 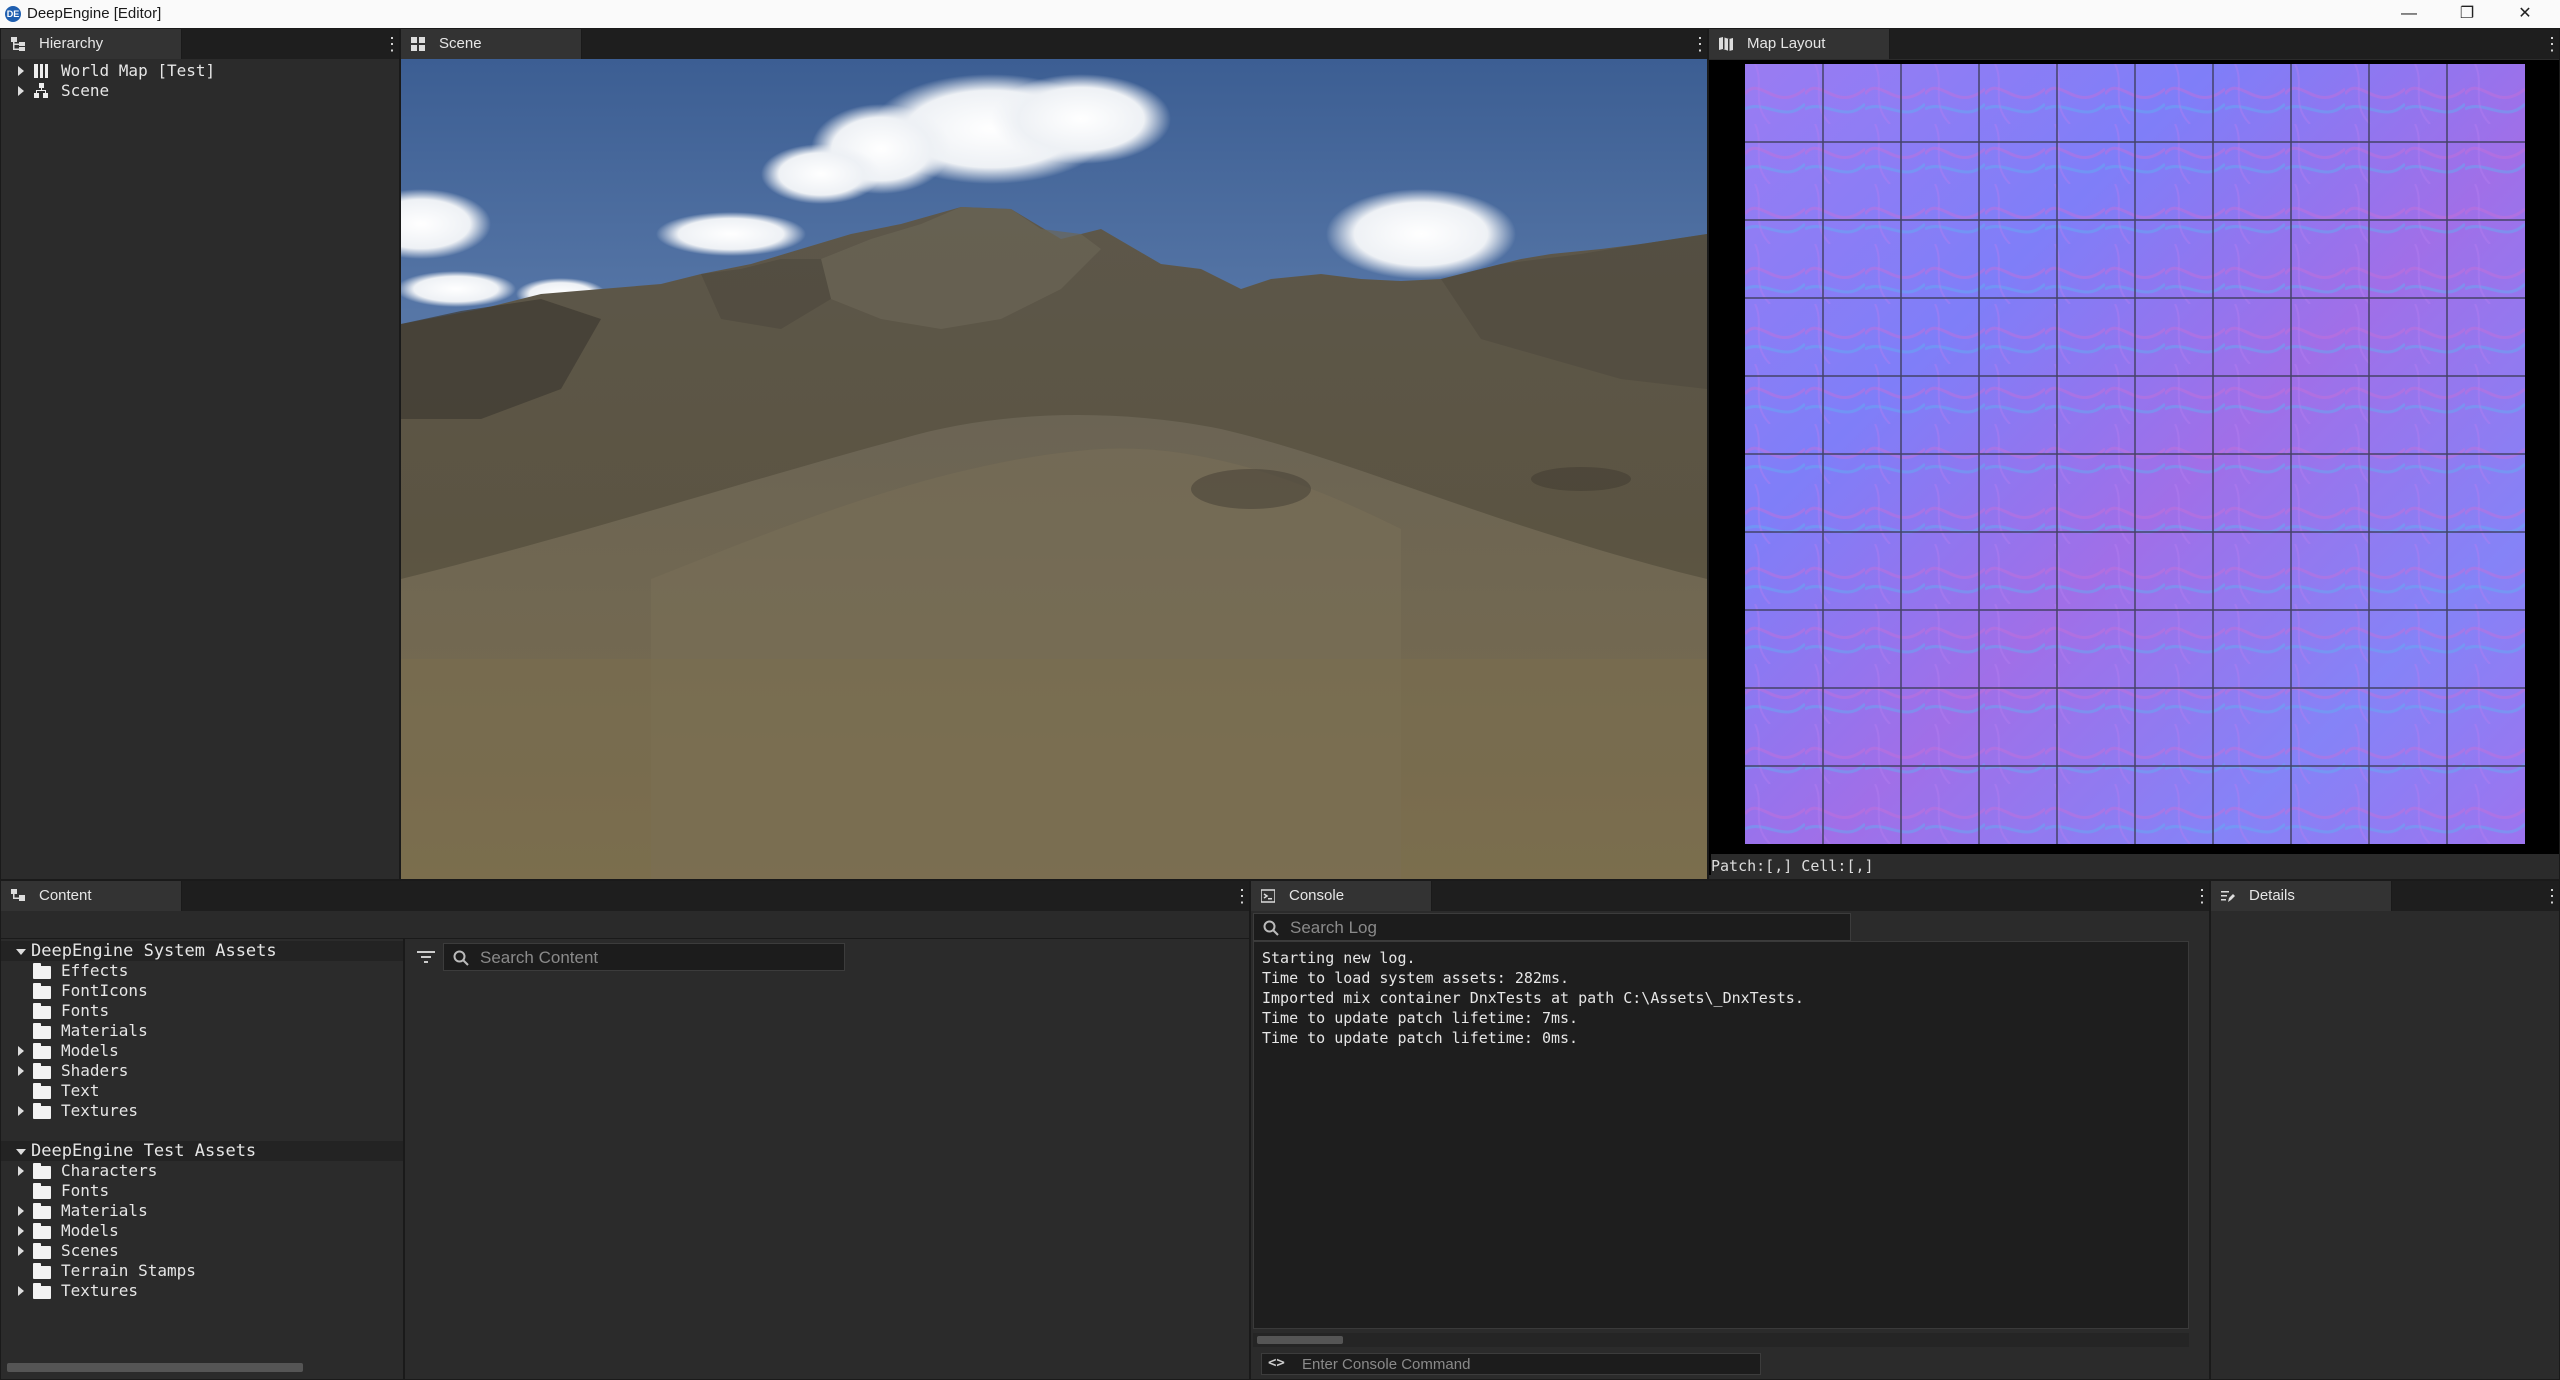 What do you see at coordinates (144, 1151) in the screenshot?
I see `asset-group-label: DeepEngine Test Assets` at bounding box center [144, 1151].